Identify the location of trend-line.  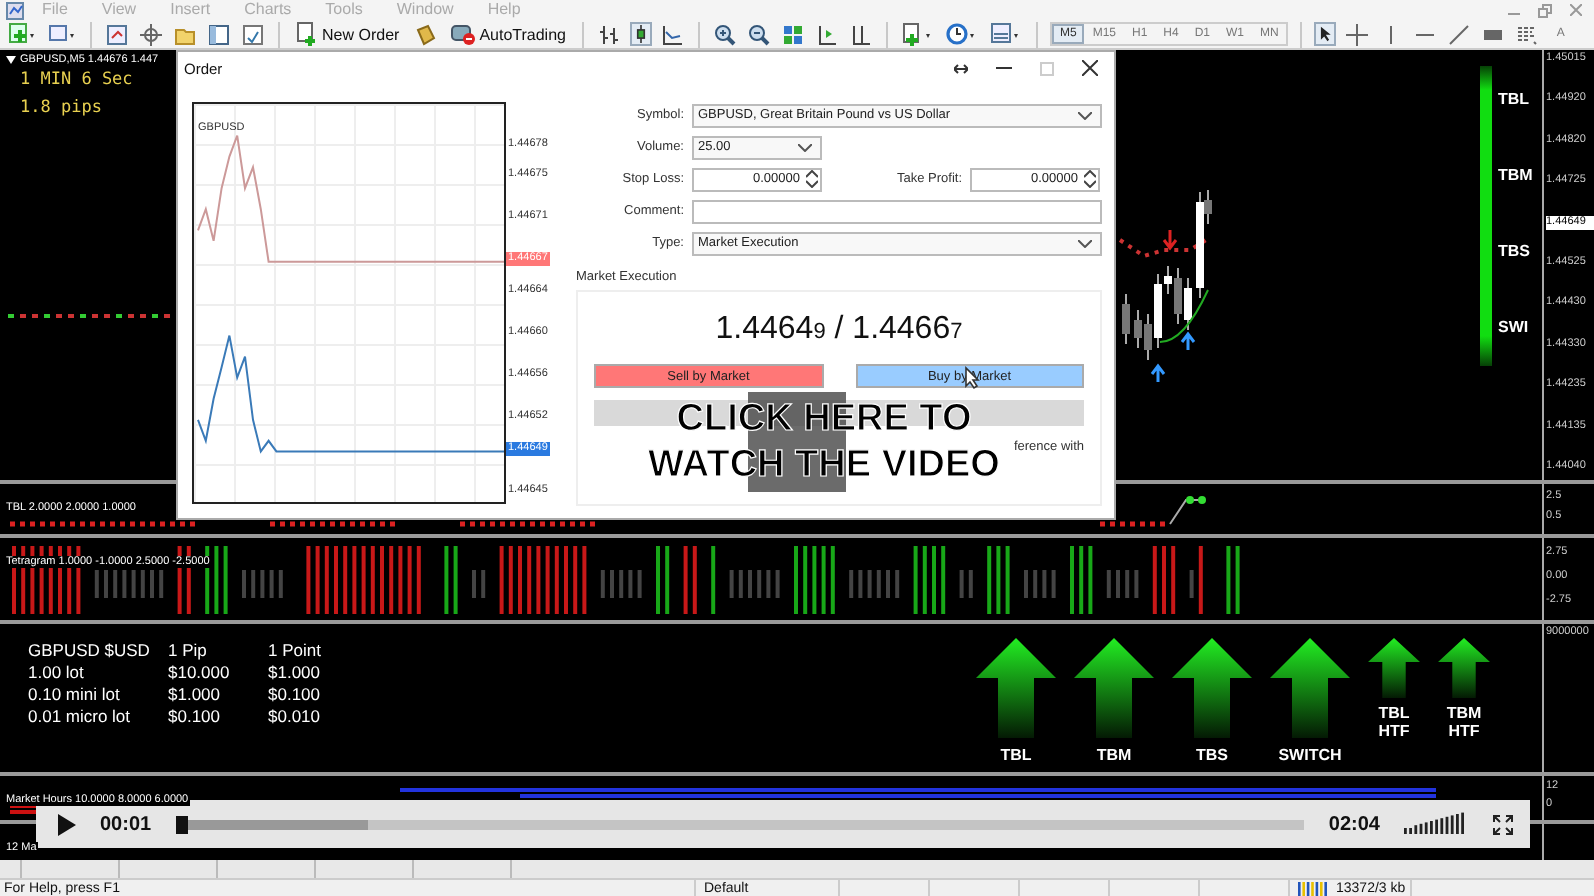
(1184, 316).